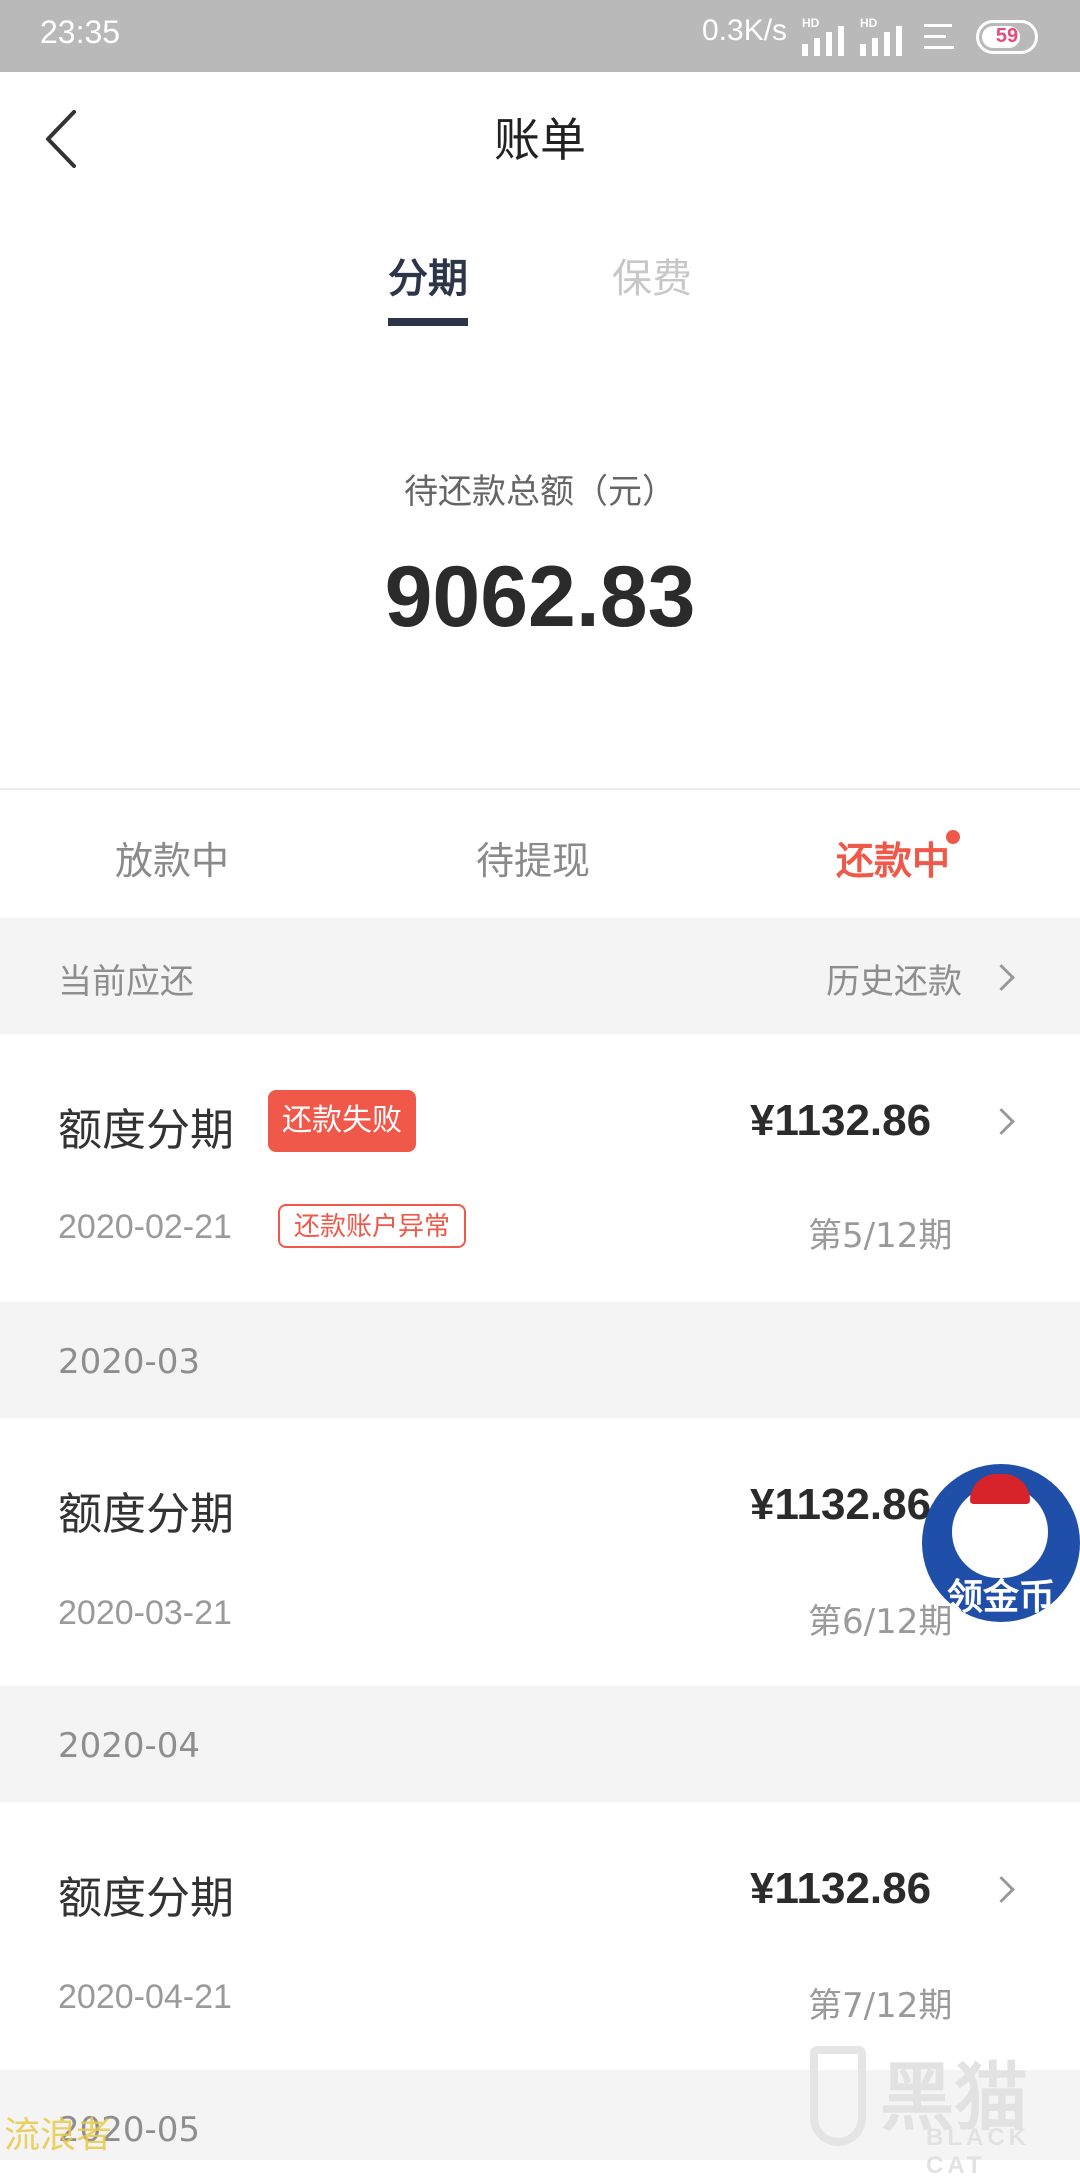  I want to click on tab-installment: 分期, so click(428, 275).